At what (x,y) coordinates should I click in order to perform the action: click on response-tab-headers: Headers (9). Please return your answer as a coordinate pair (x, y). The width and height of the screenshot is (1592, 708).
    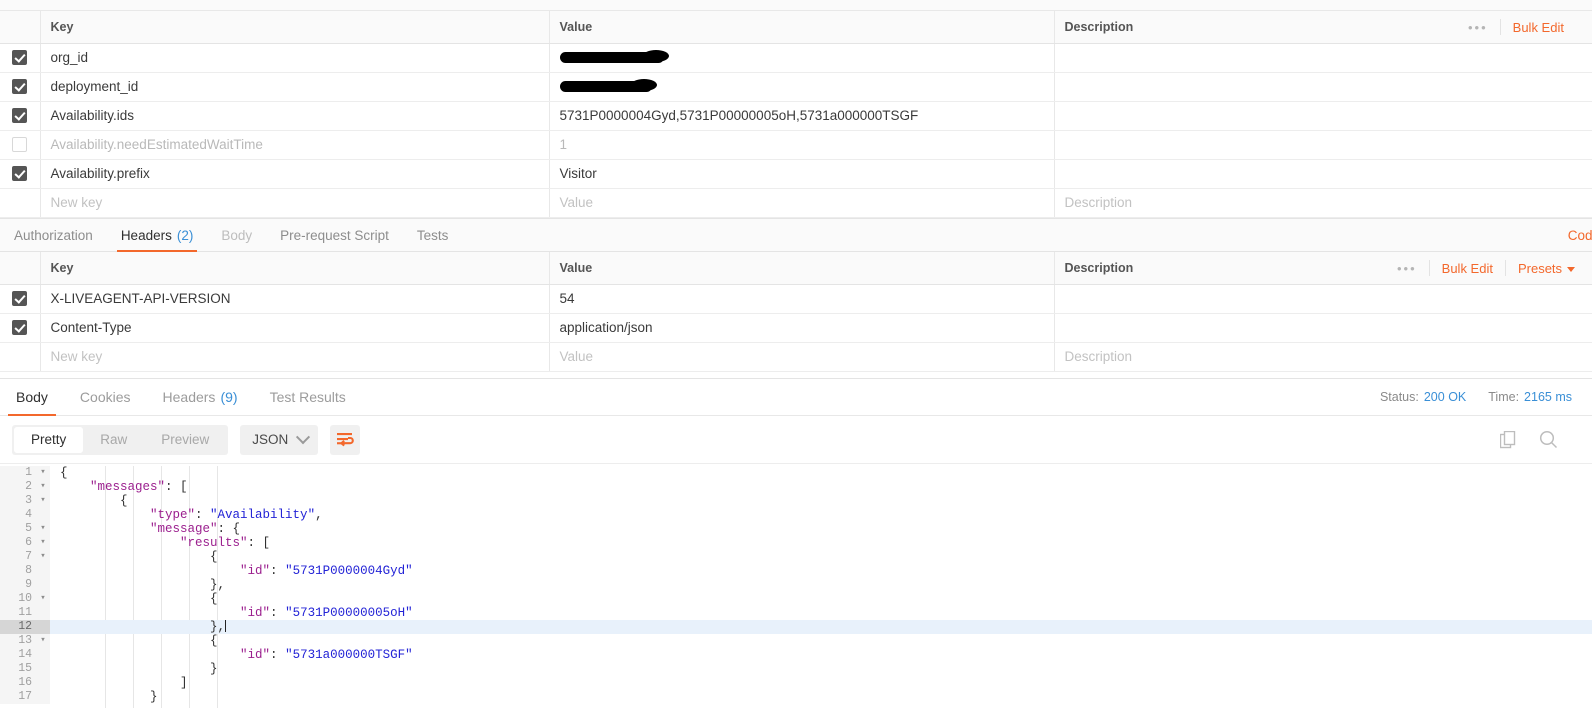
    Looking at the image, I should click on (200, 397).